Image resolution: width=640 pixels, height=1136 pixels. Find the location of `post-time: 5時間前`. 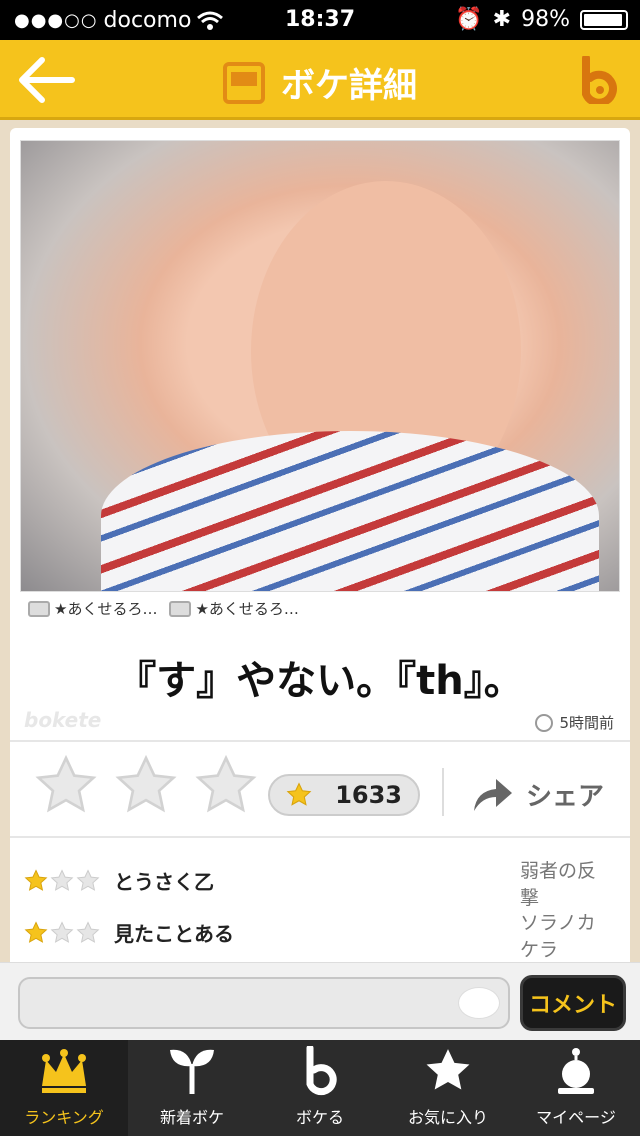

post-time: 5時間前 is located at coordinates (574, 722).